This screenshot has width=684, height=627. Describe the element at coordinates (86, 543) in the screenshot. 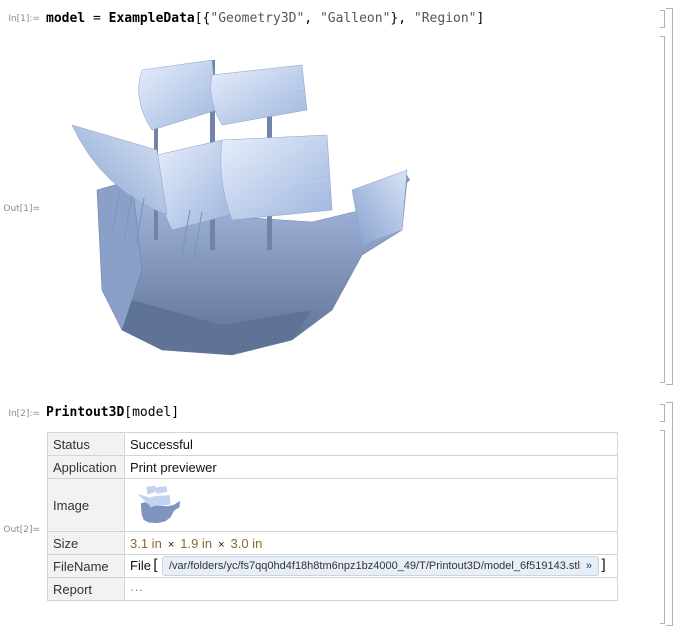

I see `size-key: Size` at that location.